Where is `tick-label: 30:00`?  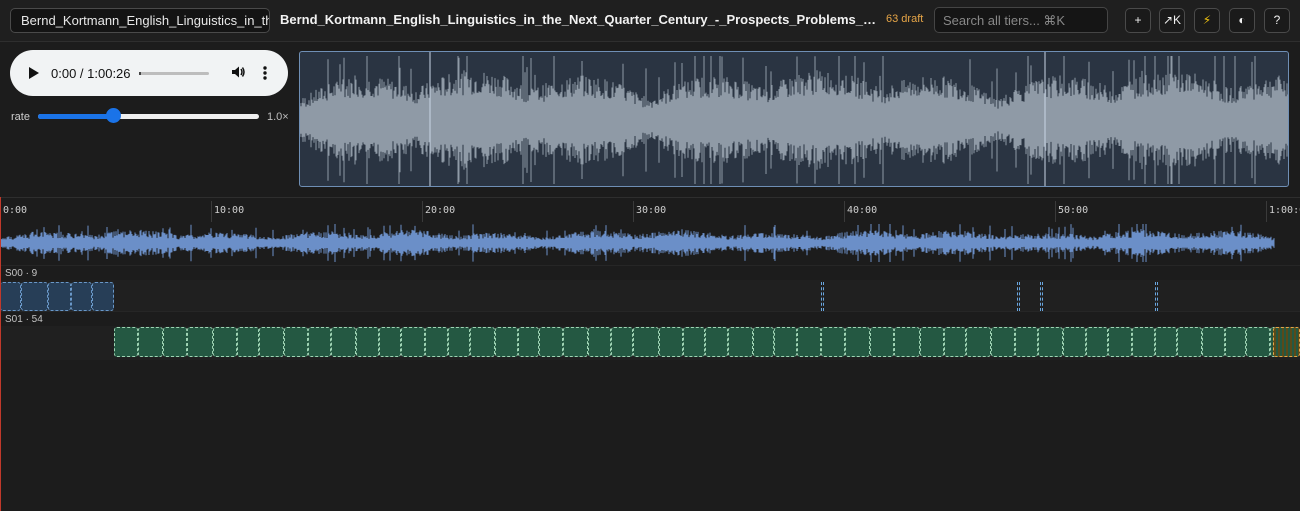 tick-label: 30:00 is located at coordinates (651, 210).